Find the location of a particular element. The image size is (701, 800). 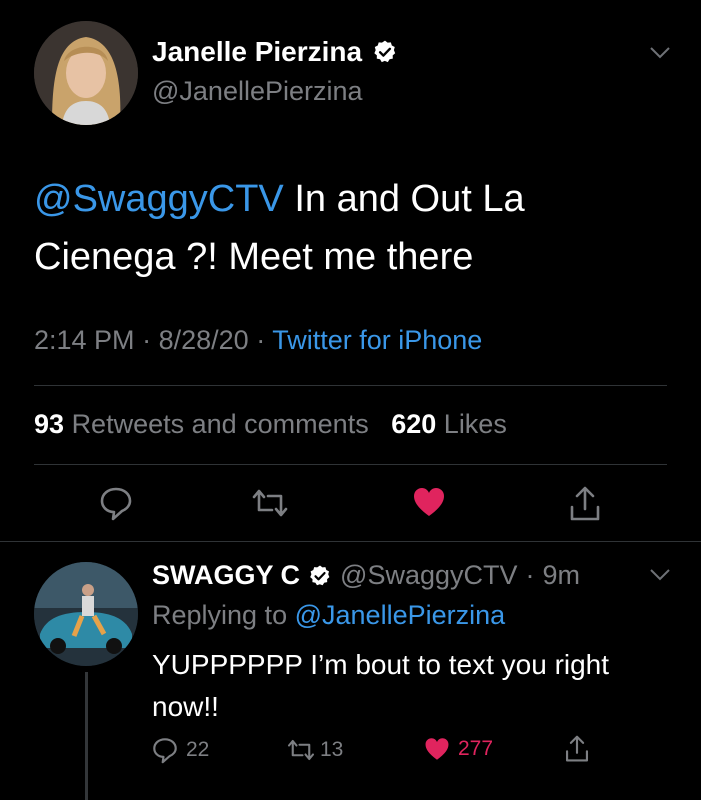

reply-comment-button: 22 is located at coordinates (180, 750).